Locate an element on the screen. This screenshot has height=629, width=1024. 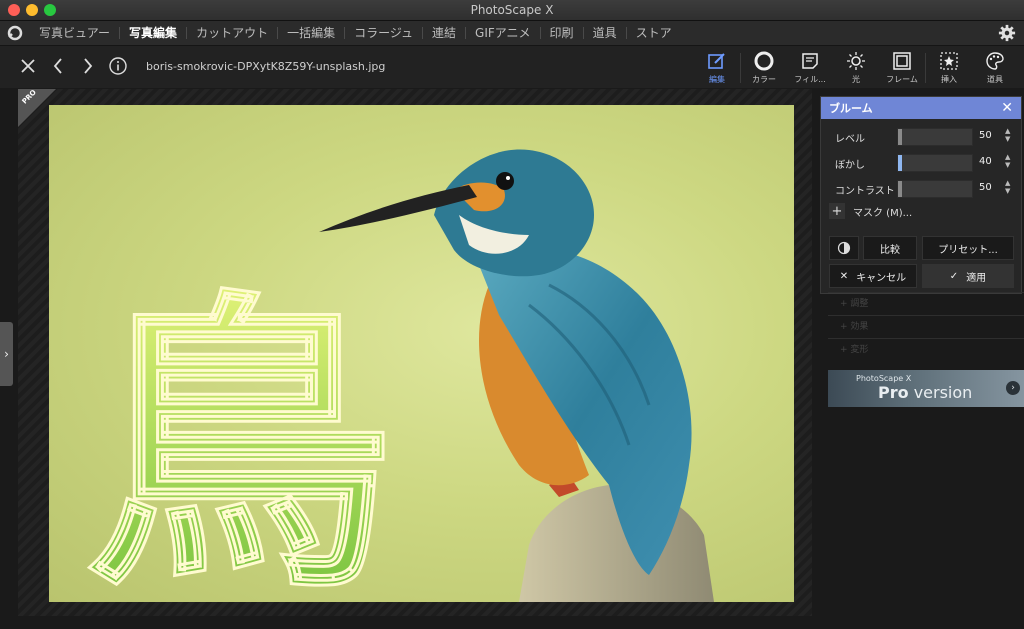
blur-stepper-icon: ▲ ▼ is located at coordinates (1007, 161).